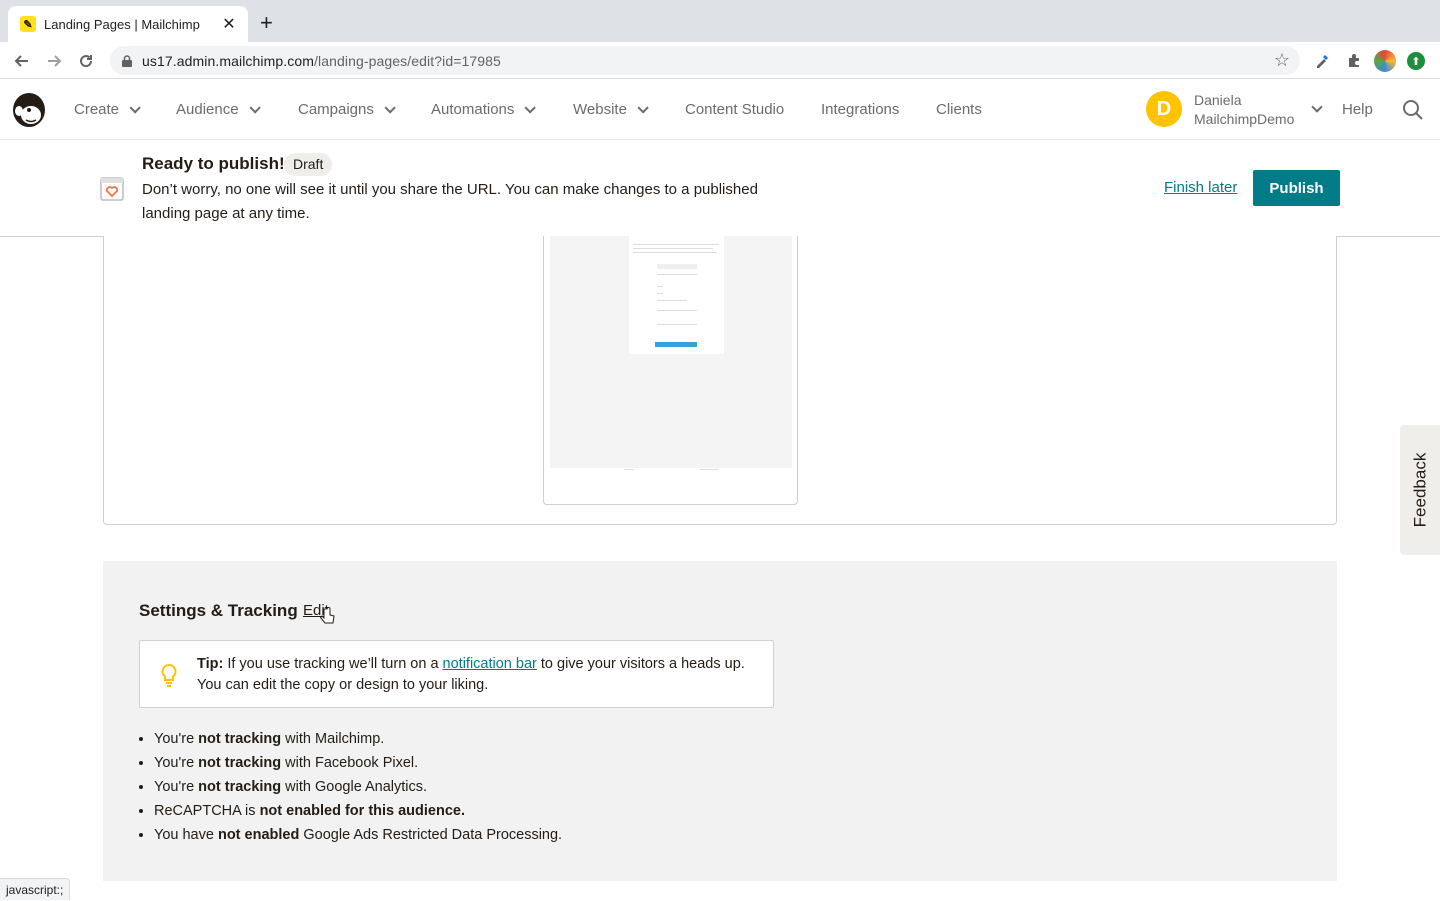  Describe the element at coordinates (431, 835) in the screenshot. I see `item-text: Google Ads Restricted Data Processing.` at that location.